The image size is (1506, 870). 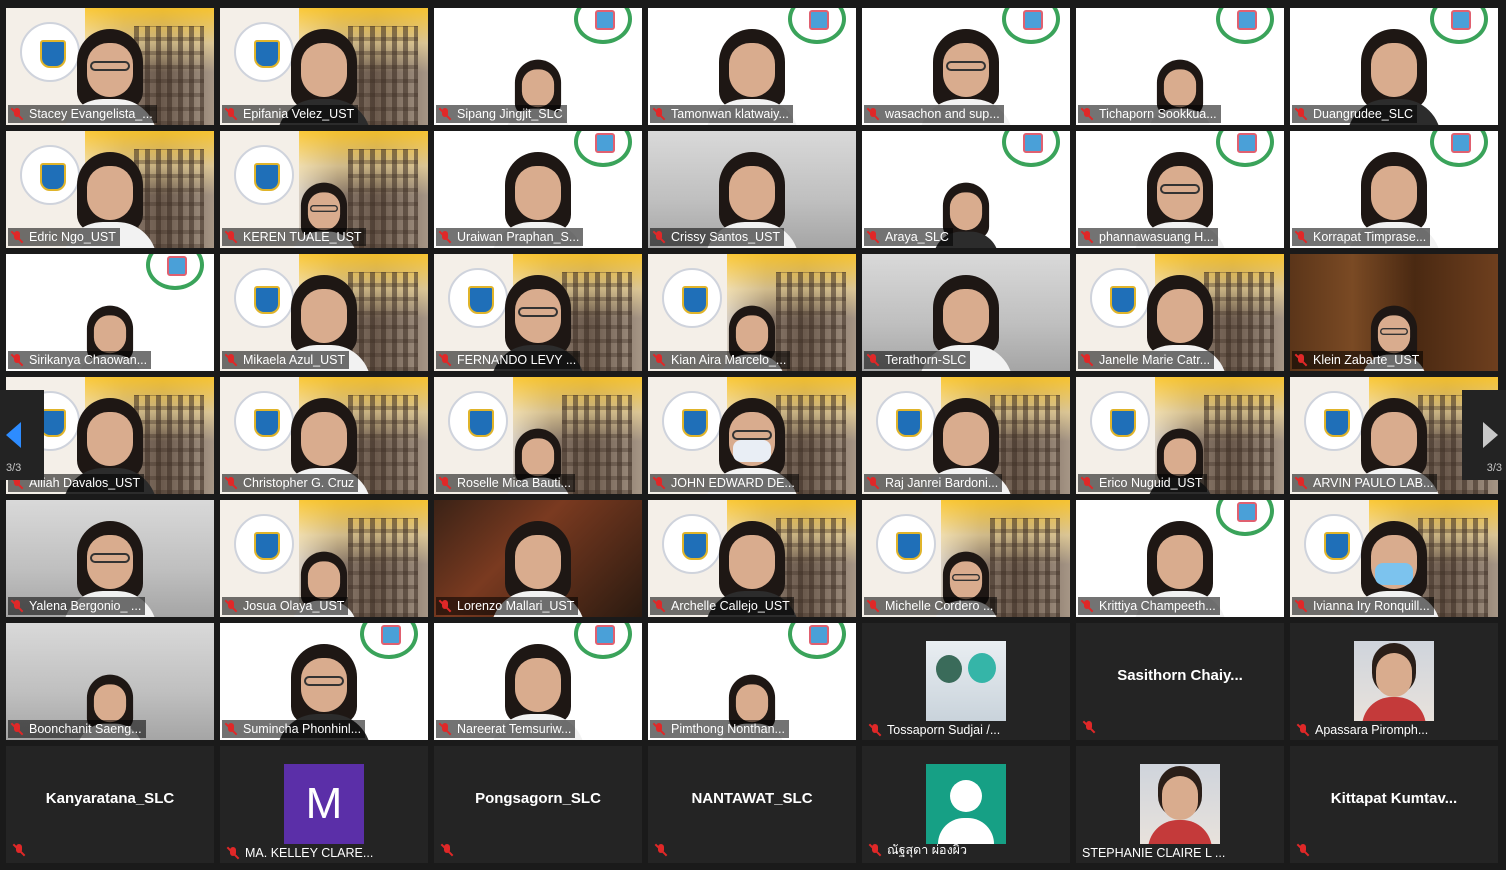 What do you see at coordinates (752, 189) in the screenshot?
I see `participant-tile: Crissy Santos_UST` at bounding box center [752, 189].